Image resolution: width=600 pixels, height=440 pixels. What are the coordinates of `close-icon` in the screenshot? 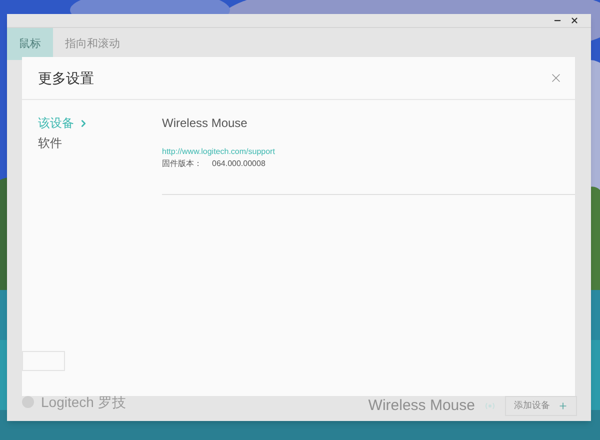 It's located at (574, 20).